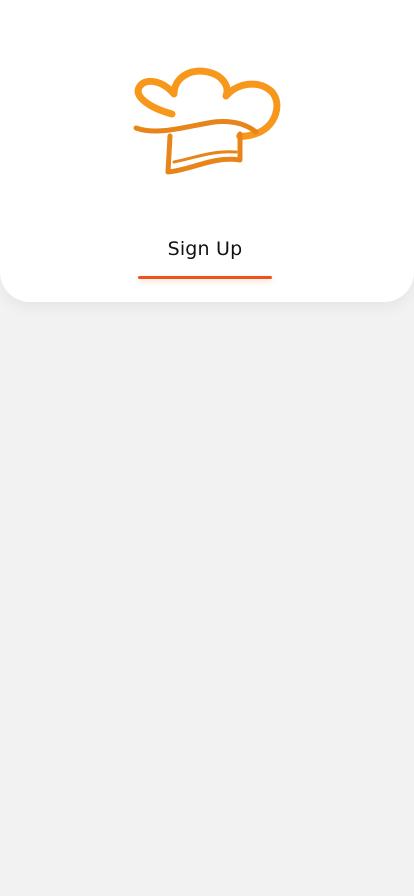  I want to click on tab-sign-up: Sign Up, so click(205, 257).